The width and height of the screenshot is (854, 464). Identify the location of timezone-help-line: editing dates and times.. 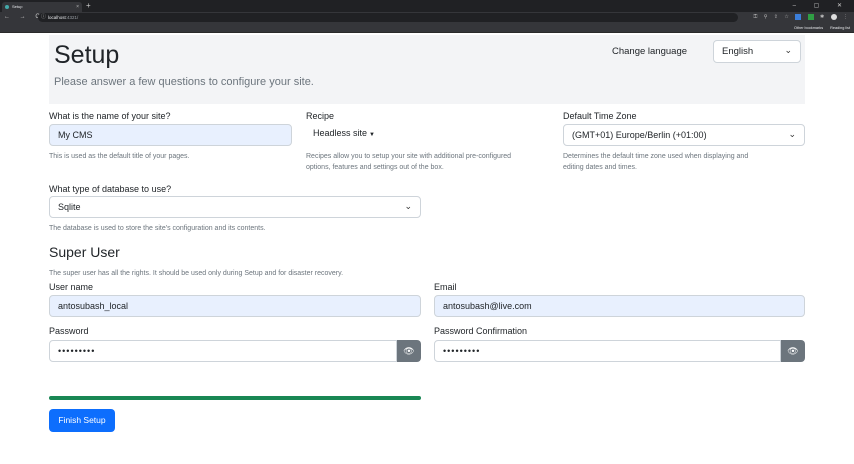
(600, 167).